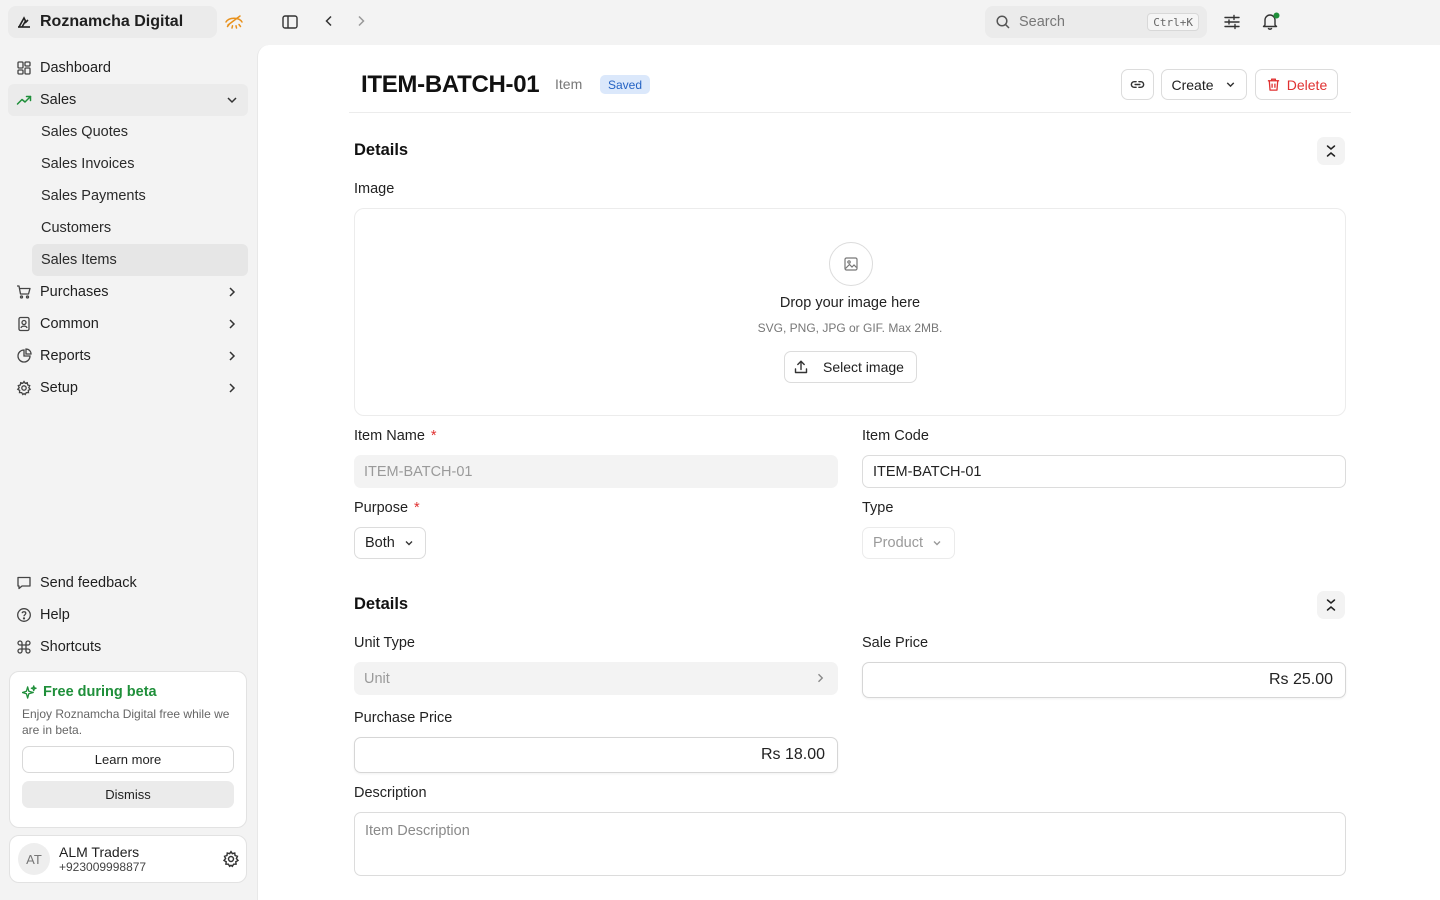 This screenshot has width=1440, height=900. I want to click on delete-label: Delete, so click(1307, 84).